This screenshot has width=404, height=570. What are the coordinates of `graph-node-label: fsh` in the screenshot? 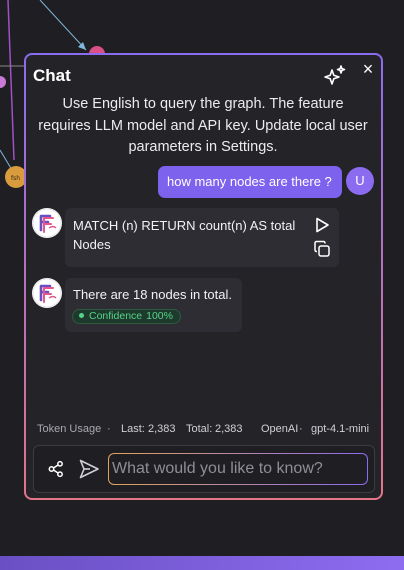 It's located at (15, 178).